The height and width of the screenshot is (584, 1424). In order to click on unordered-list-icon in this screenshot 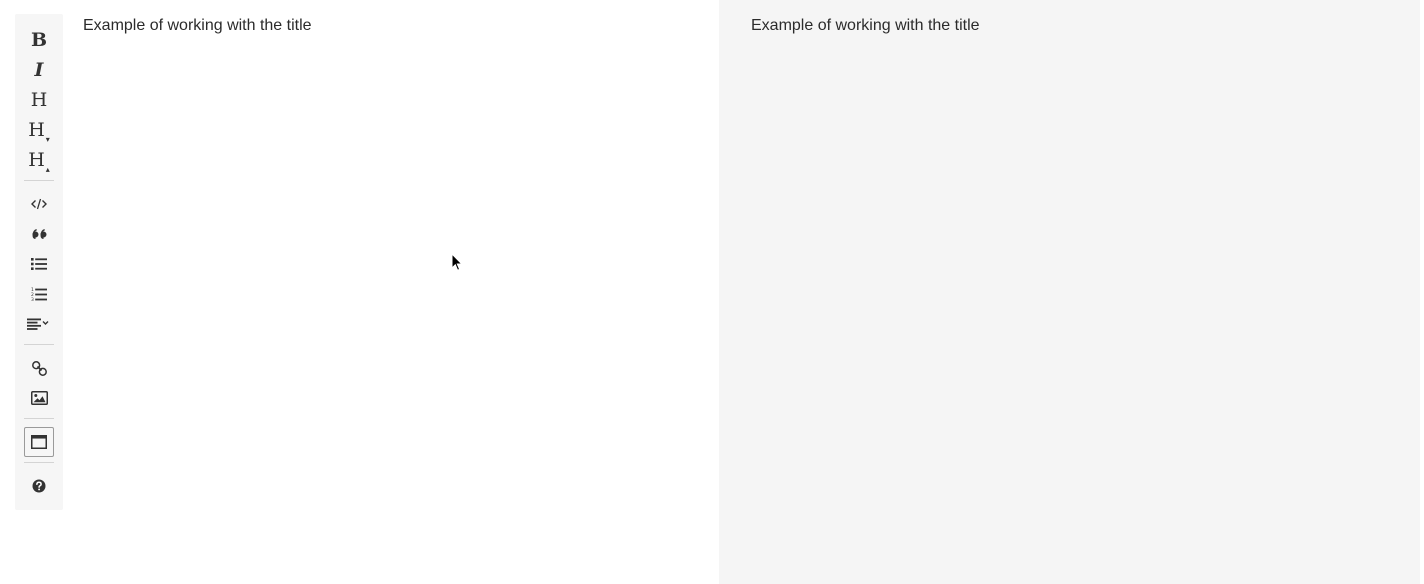, I will do `click(39, 264)`.